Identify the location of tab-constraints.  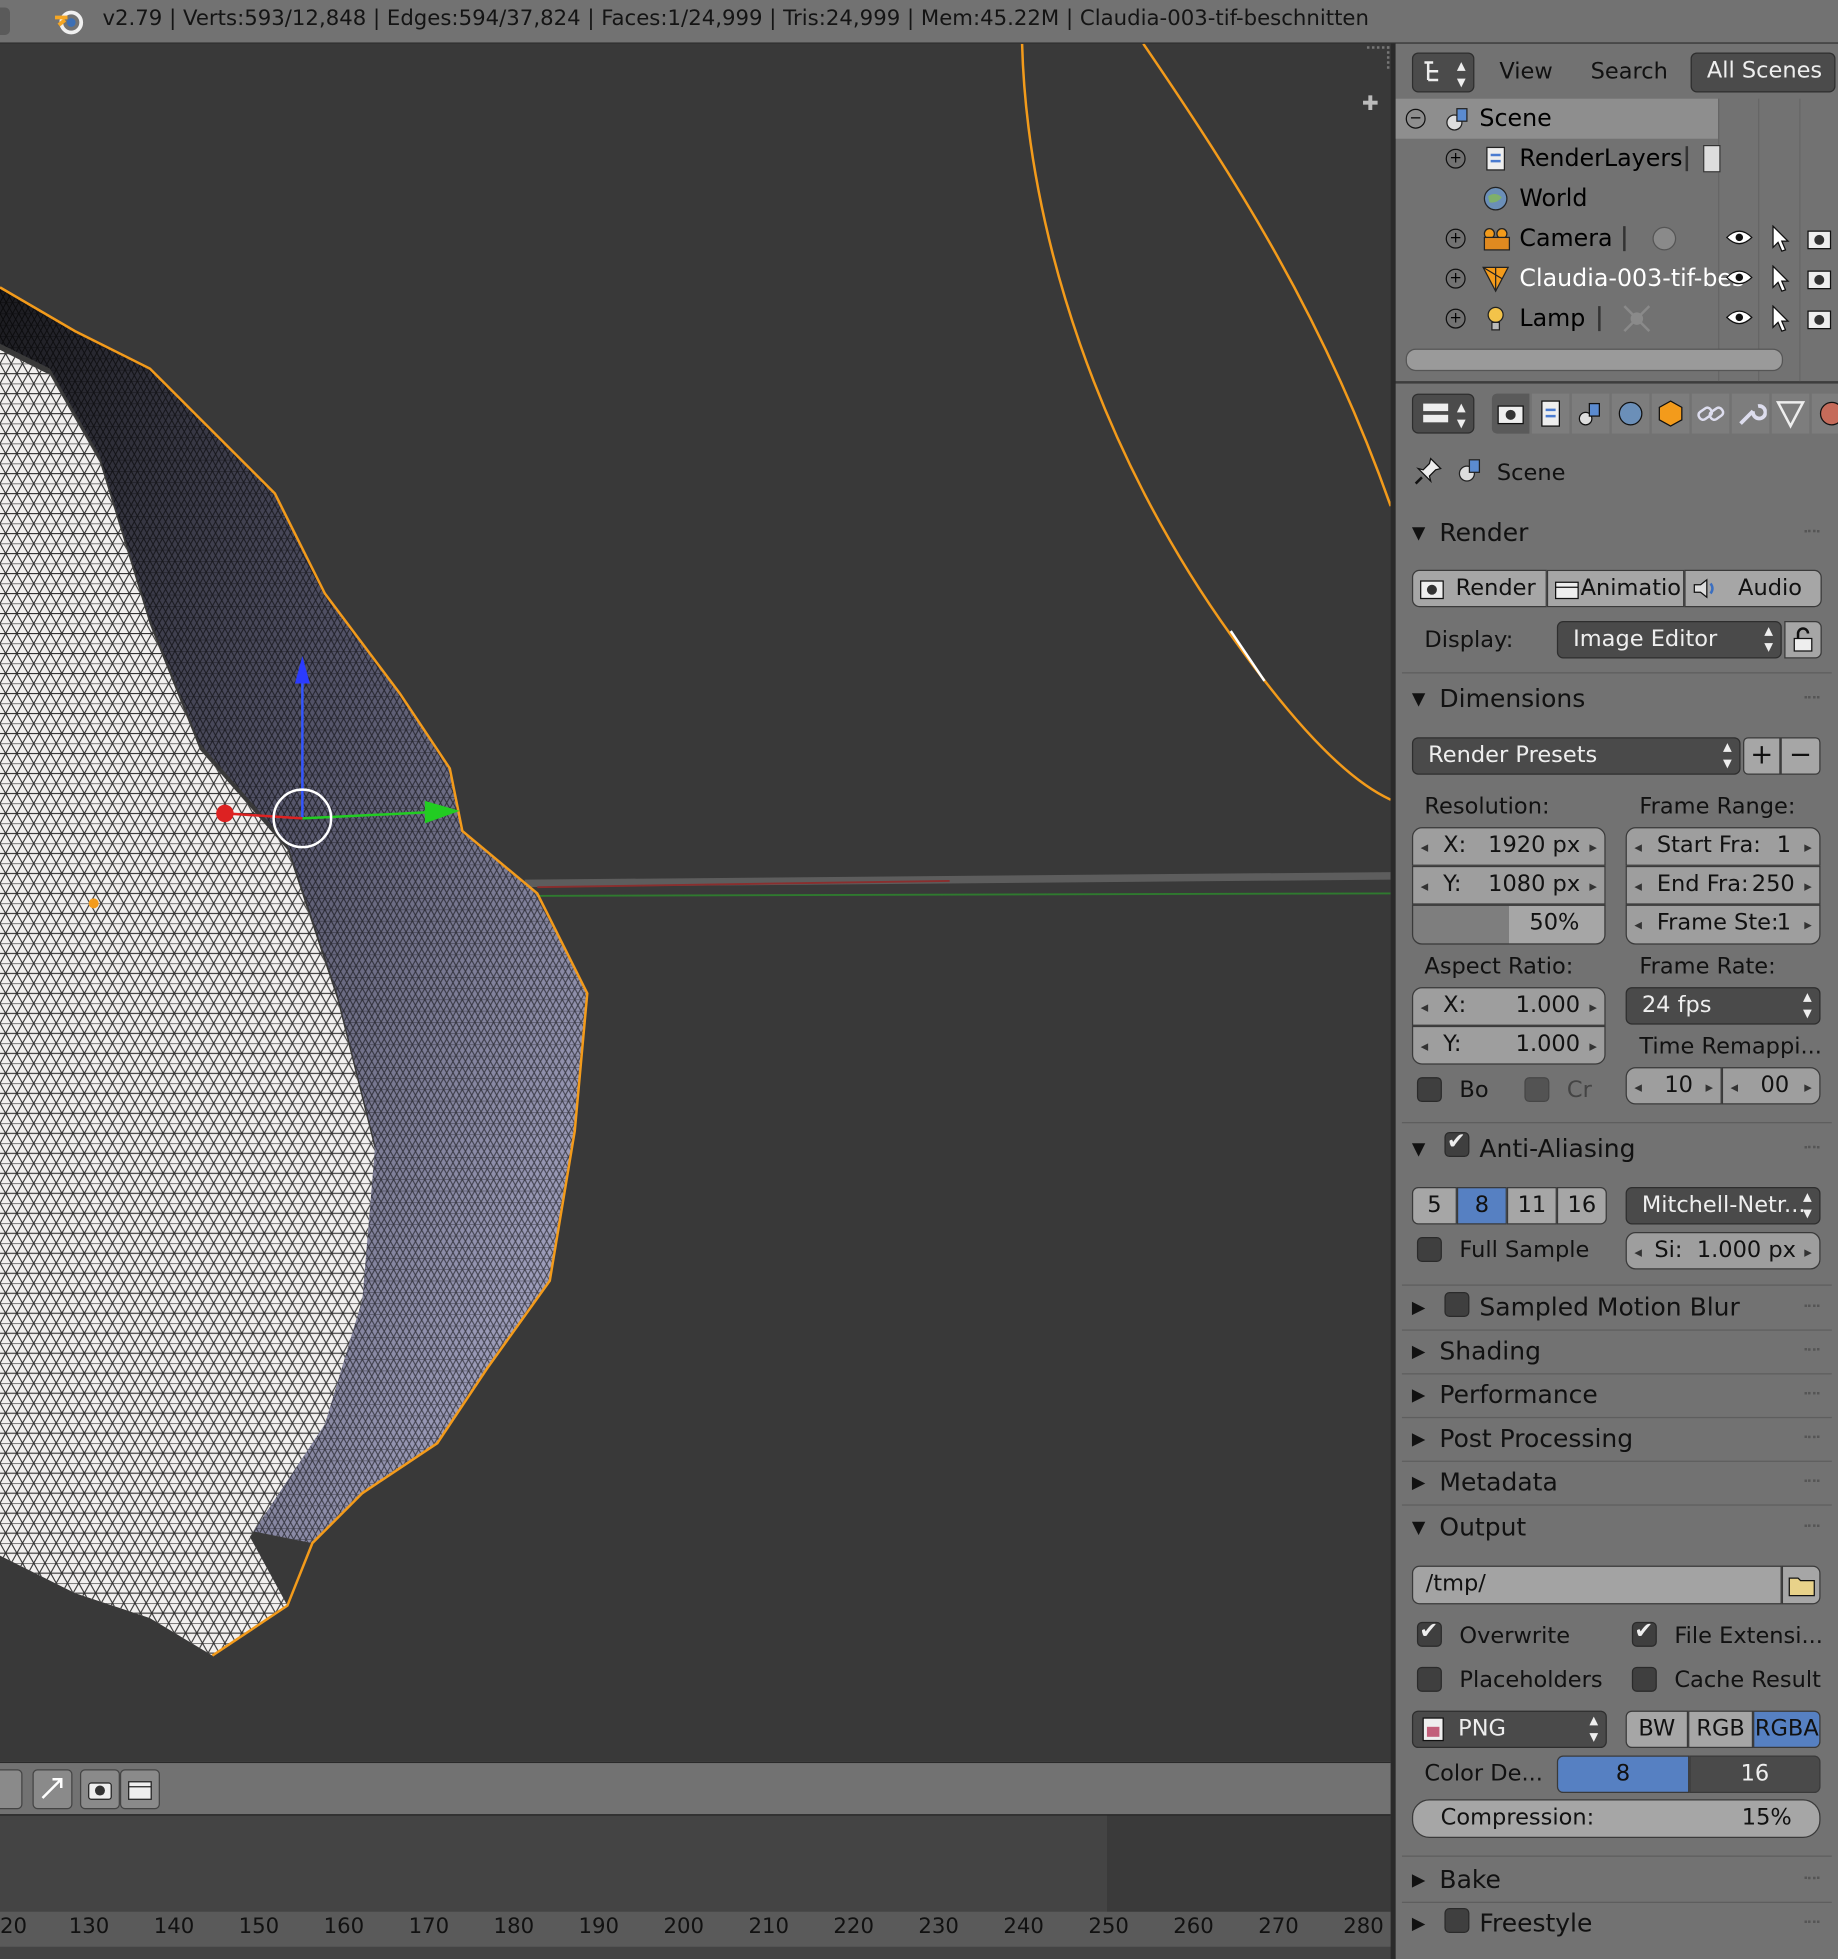
(1710, 413).